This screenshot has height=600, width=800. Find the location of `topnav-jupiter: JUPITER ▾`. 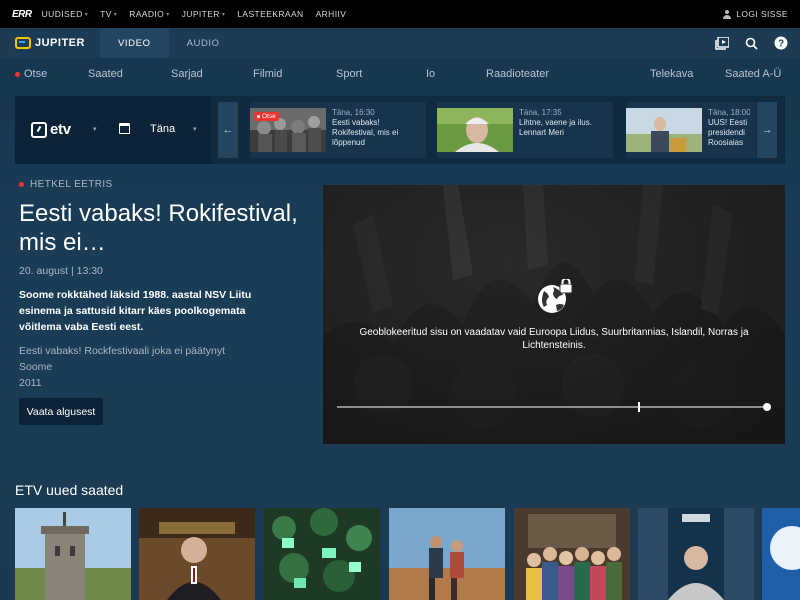

topnav-jupiter: JUPITER ▾ is located at coordinates (204, 14).